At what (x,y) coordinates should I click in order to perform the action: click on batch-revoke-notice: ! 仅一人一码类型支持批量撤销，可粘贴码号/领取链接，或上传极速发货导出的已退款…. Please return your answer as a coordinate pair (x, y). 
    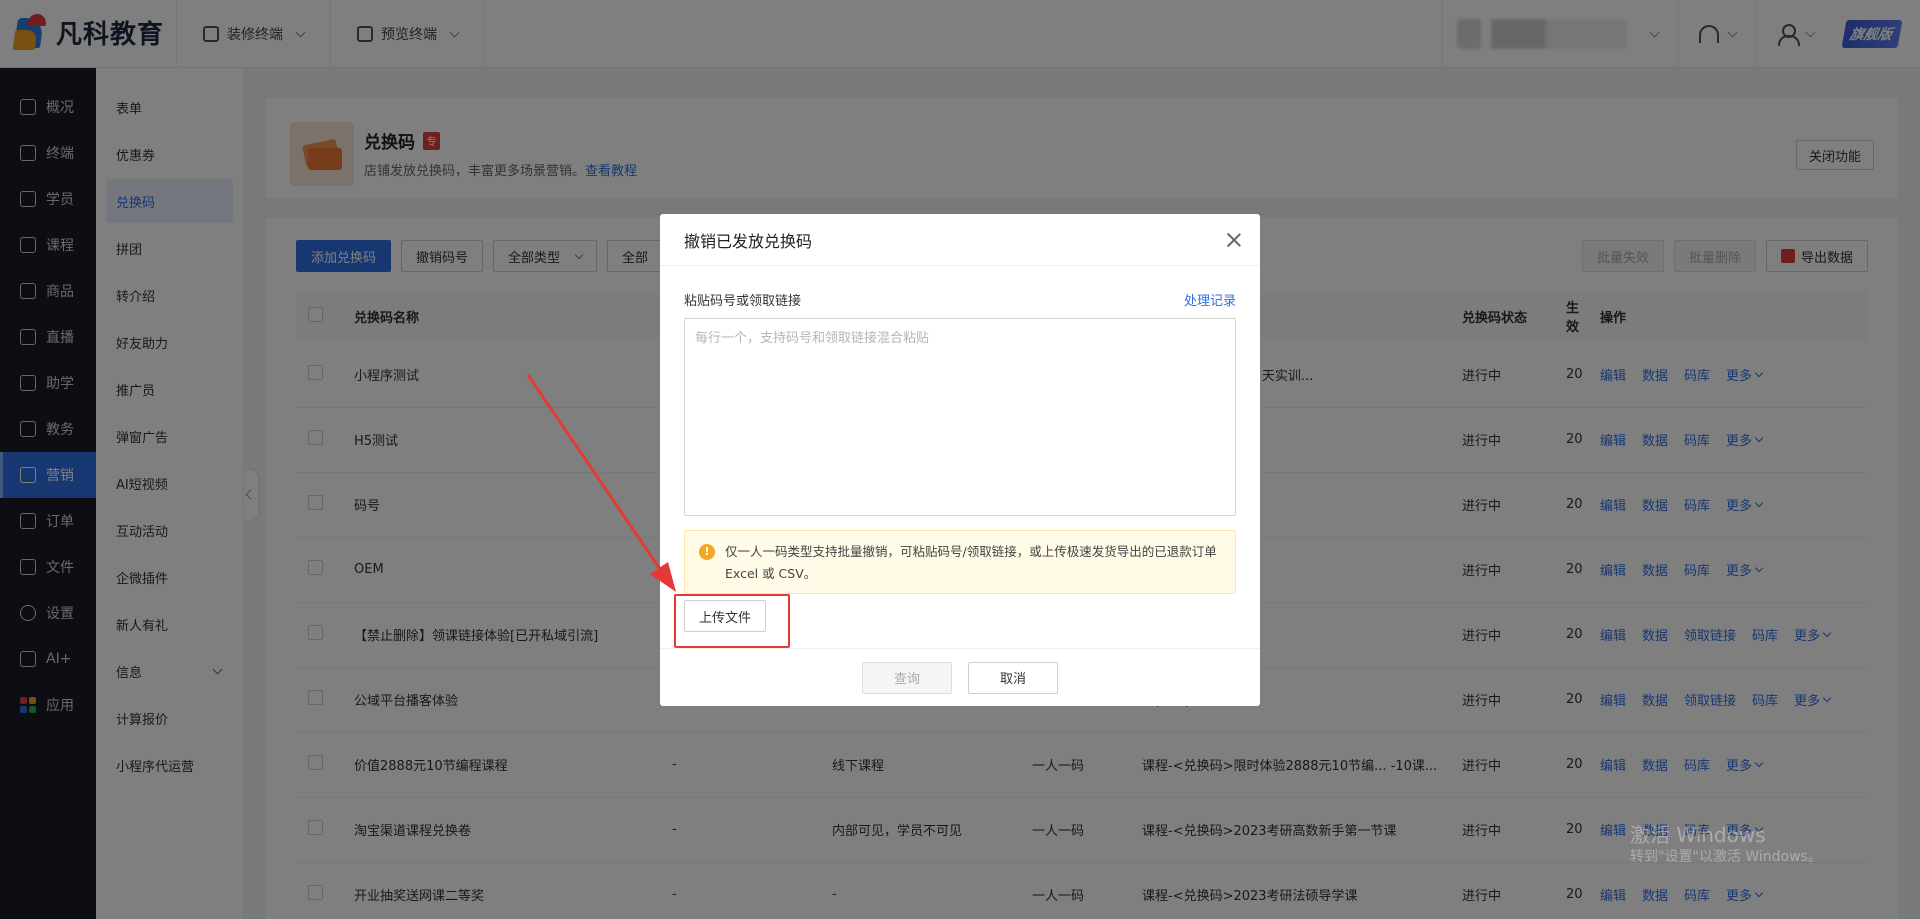
    Looking at the image, I should click on (960, 562).